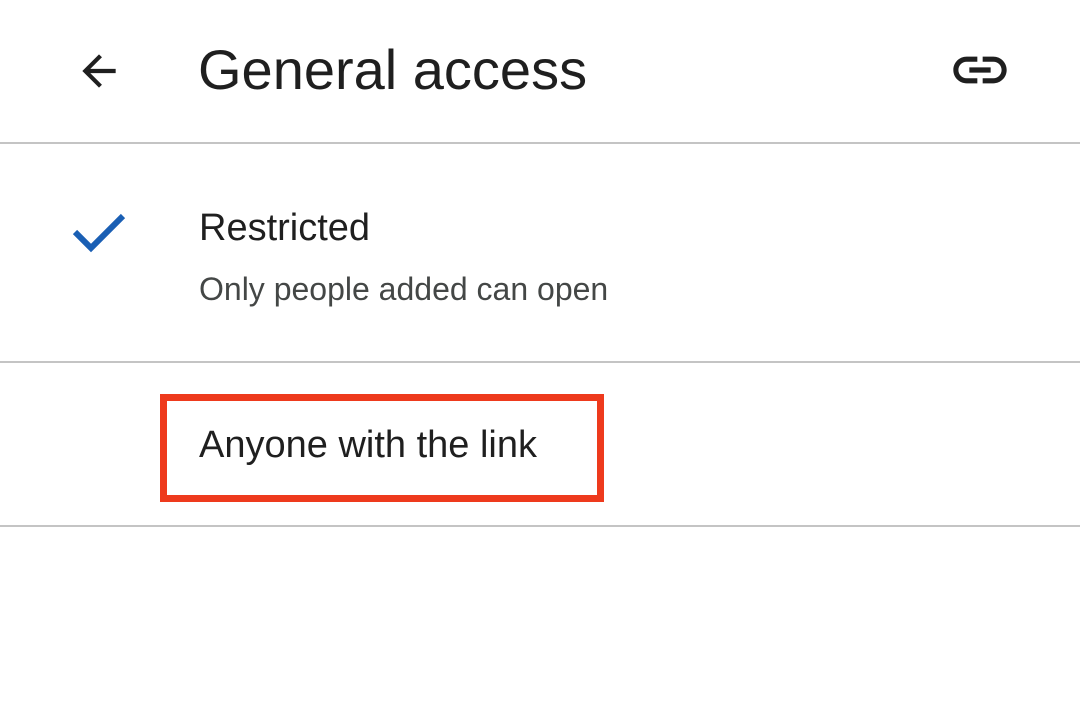  I want to click on page-title: General access, so click(393, 69).